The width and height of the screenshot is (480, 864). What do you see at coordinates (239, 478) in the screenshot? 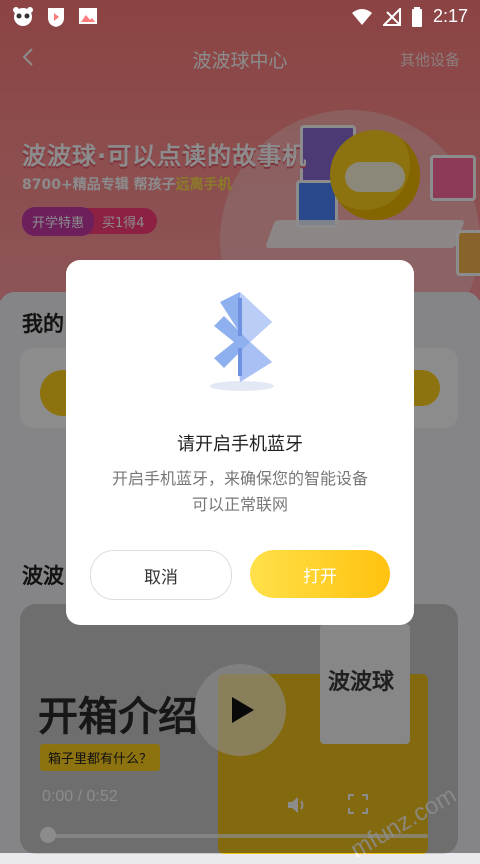
I see `dialog-message-line: 开启手机蓝牙，来确保您的智能设备` at bounding box center [239, 478].